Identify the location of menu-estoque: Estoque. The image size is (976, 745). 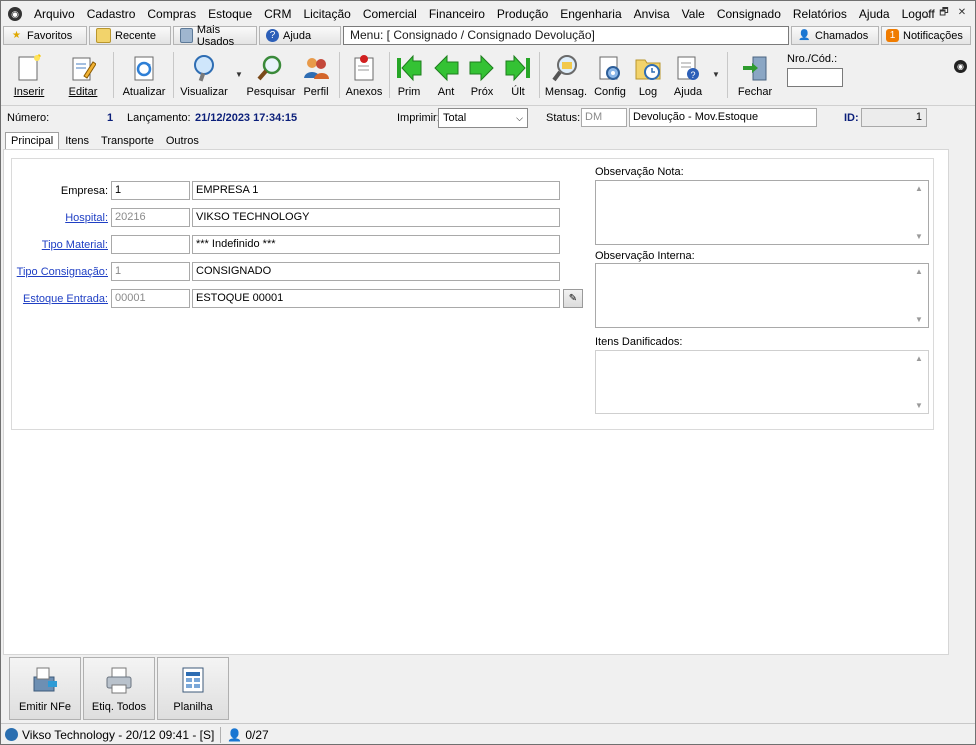
(230, 14).